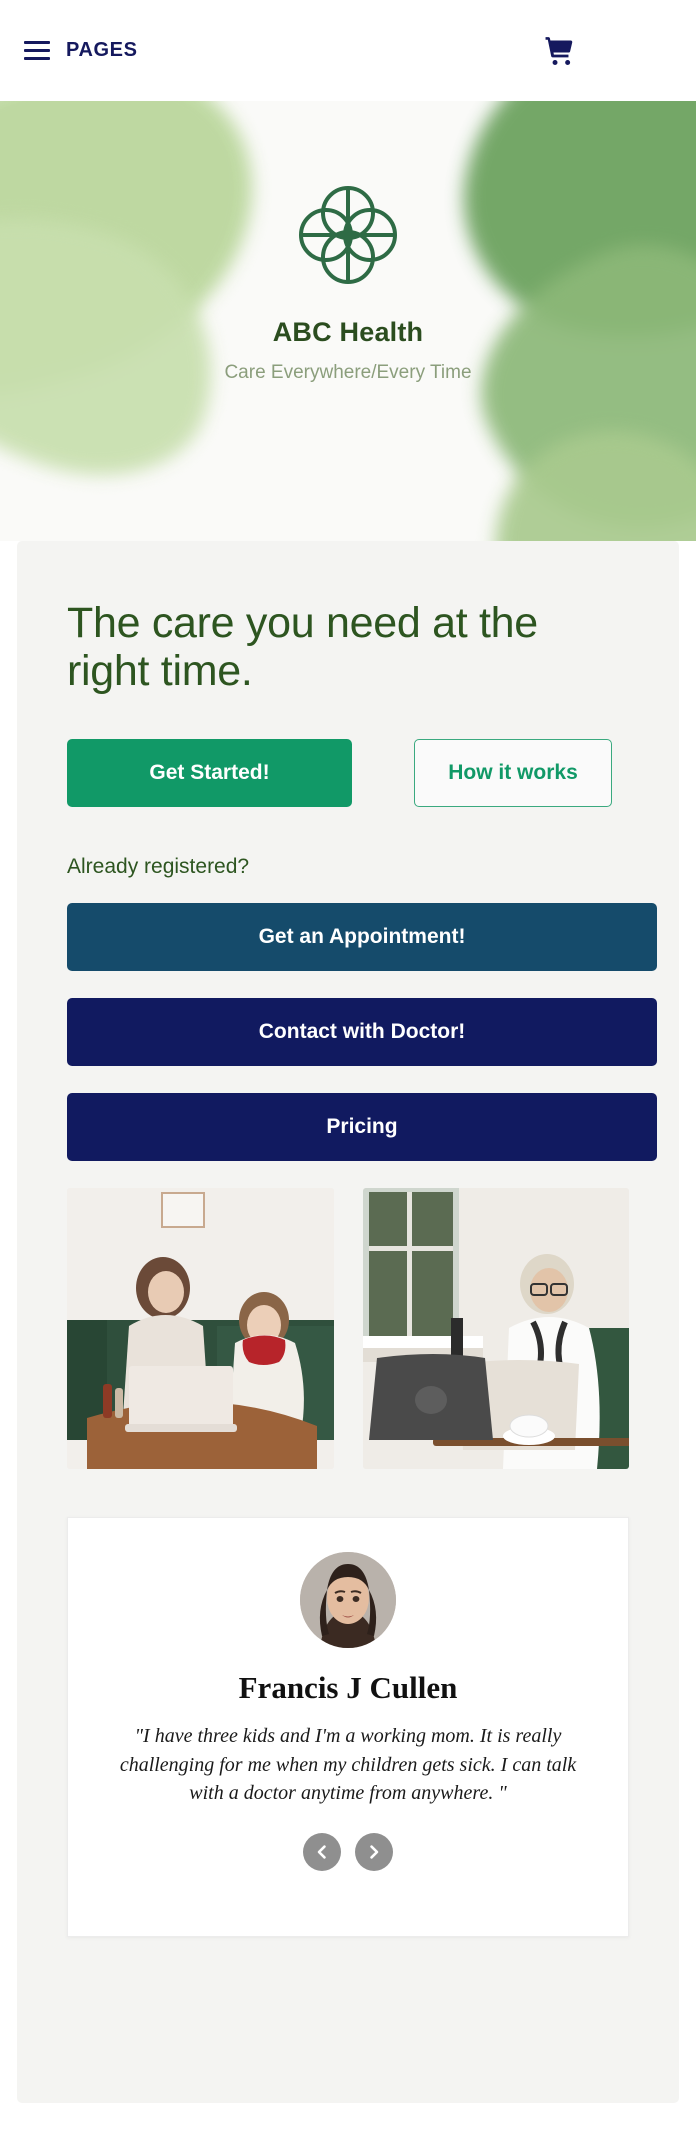 The width and height of the screenshot is (696, 2139). I want to click on shopping-cart-icon, so click(559, 51).